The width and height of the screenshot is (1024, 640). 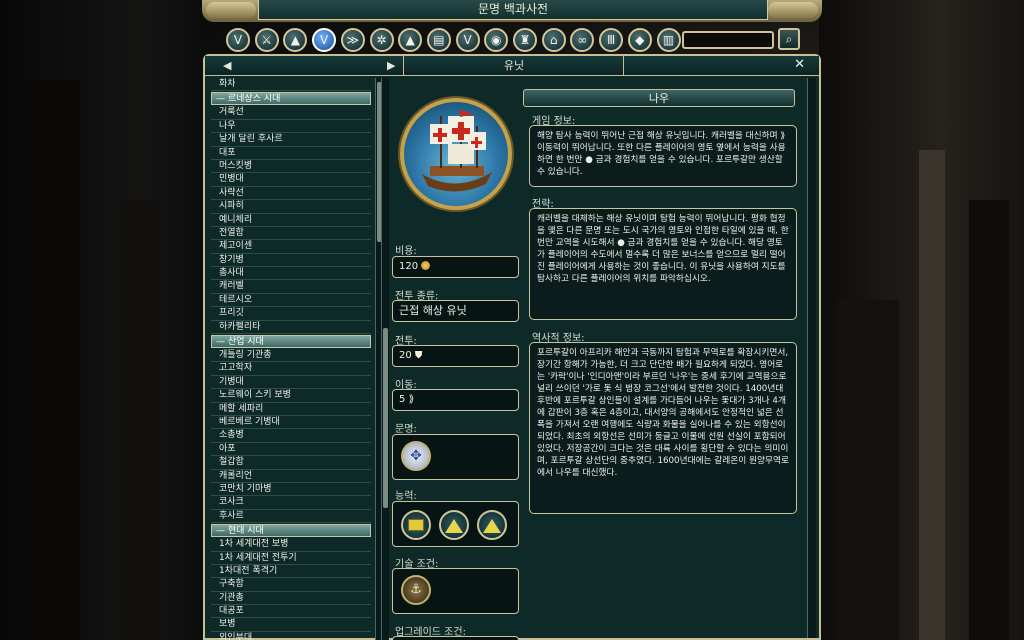 I want to click on magnifier-icon: ⌕, so click(x=789, y=39).